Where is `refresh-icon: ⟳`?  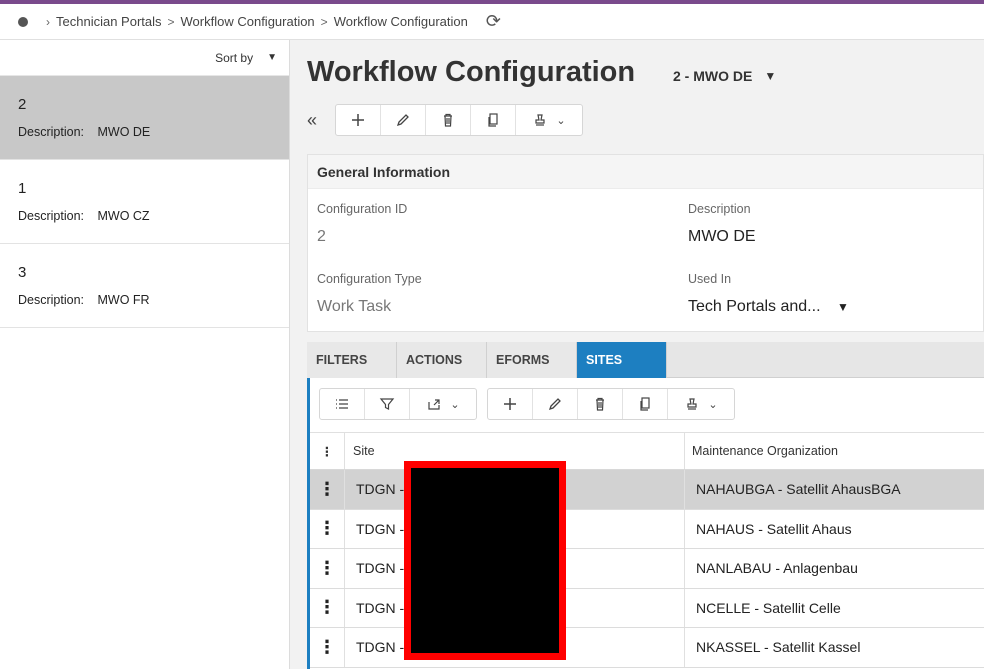 refresh-icon: ⟳ is located at coordinates (493, 21).